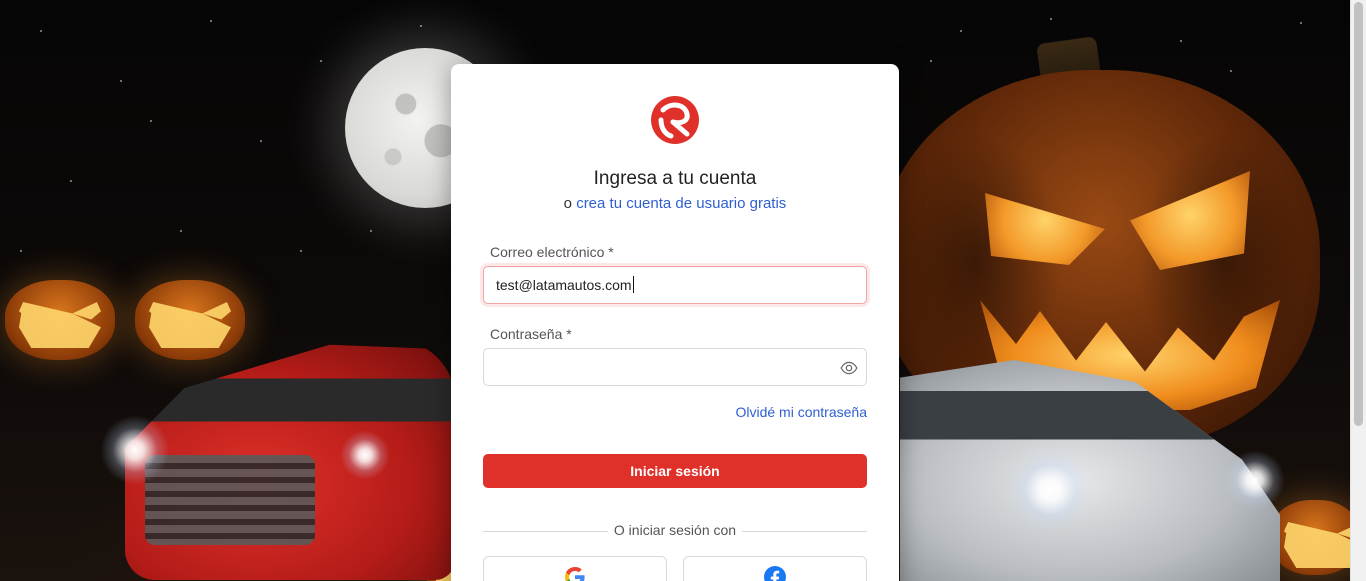  What do you see at coordinates (552, 252) in the screenshot?
I see `email-label: Correo electrónico *` at bounding box center [552, 252].